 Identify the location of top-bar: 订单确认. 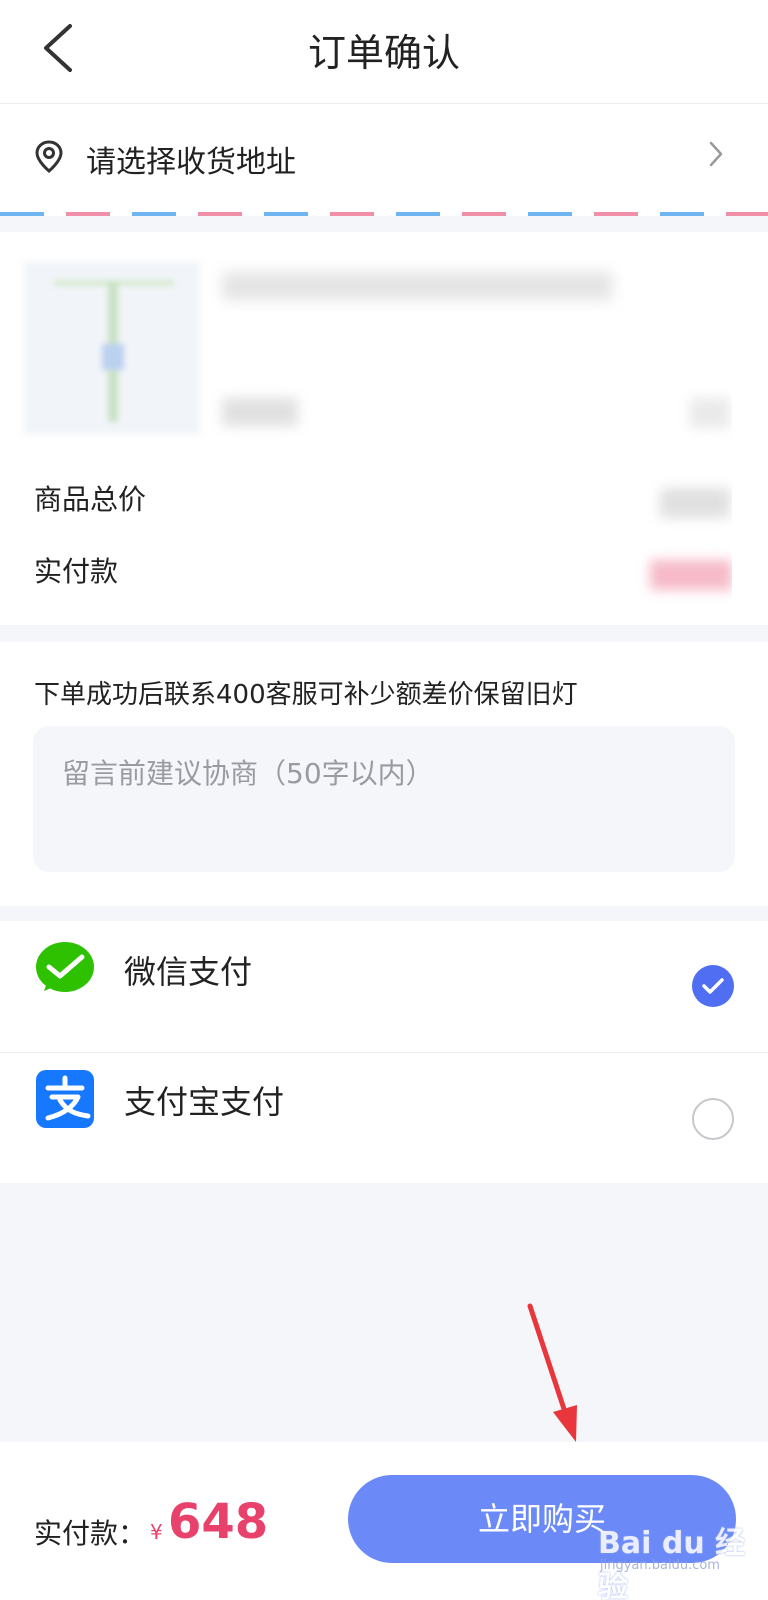
(384, 52).